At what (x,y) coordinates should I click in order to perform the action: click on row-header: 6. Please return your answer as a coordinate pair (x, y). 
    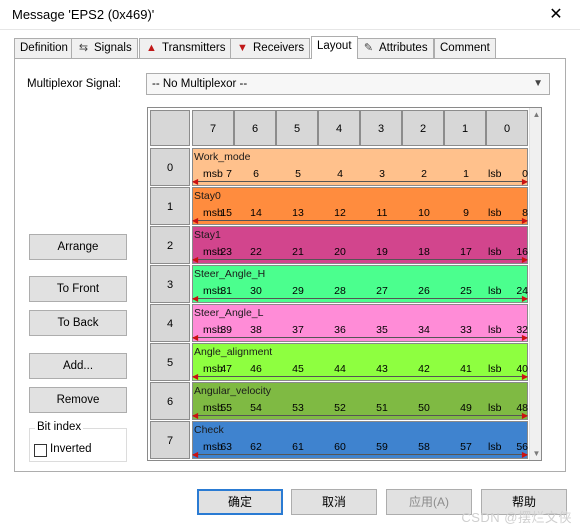
    Looking at the image, I should click on (170, 401).